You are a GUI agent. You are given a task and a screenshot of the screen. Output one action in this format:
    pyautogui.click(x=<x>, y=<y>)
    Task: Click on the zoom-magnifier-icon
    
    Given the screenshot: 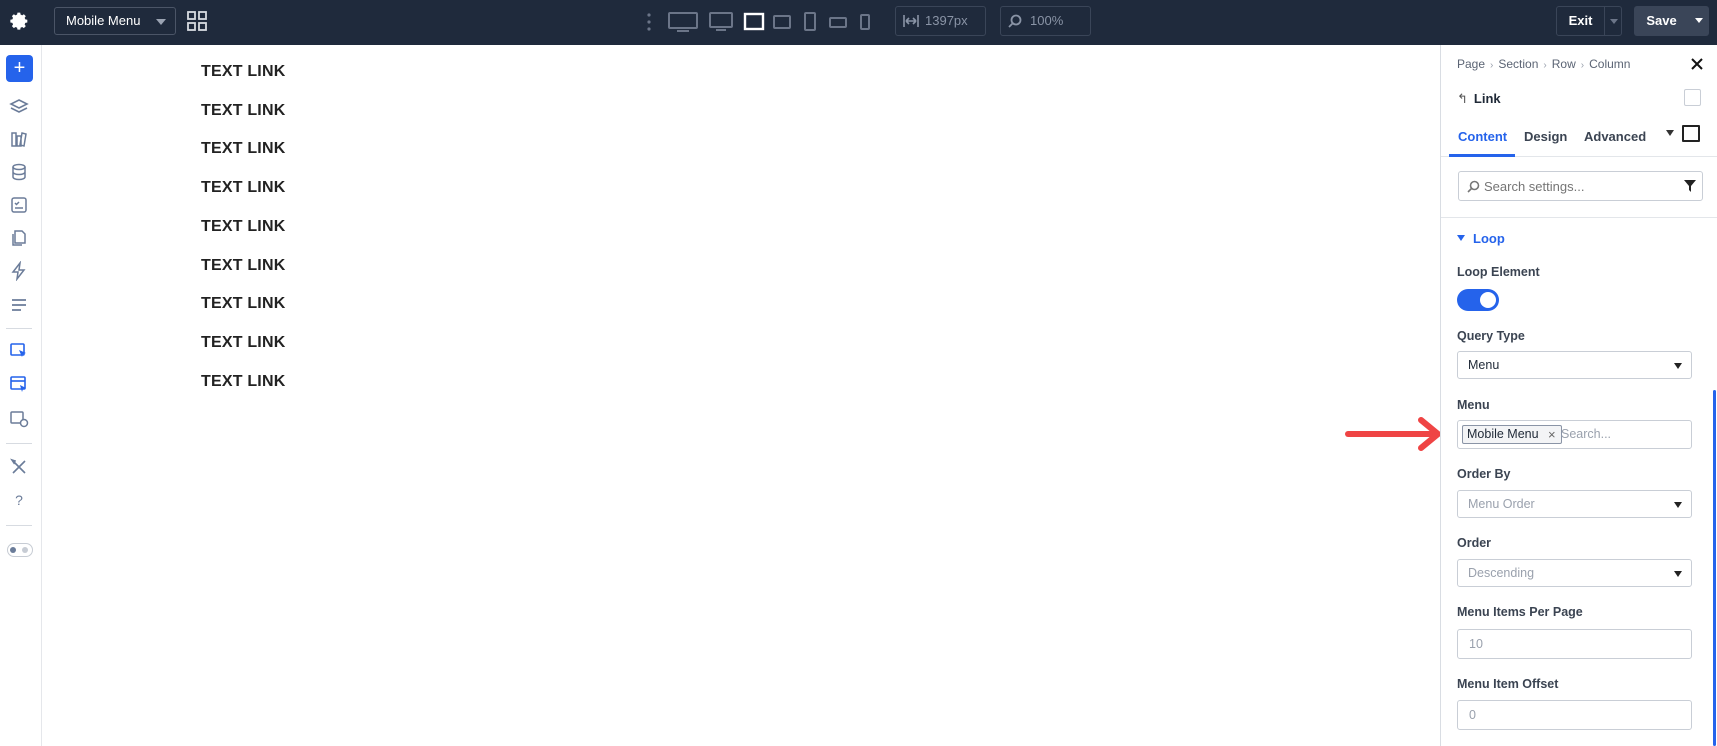 What is the action you would take?
    pyautogui.click(x=1015, y=21)
    